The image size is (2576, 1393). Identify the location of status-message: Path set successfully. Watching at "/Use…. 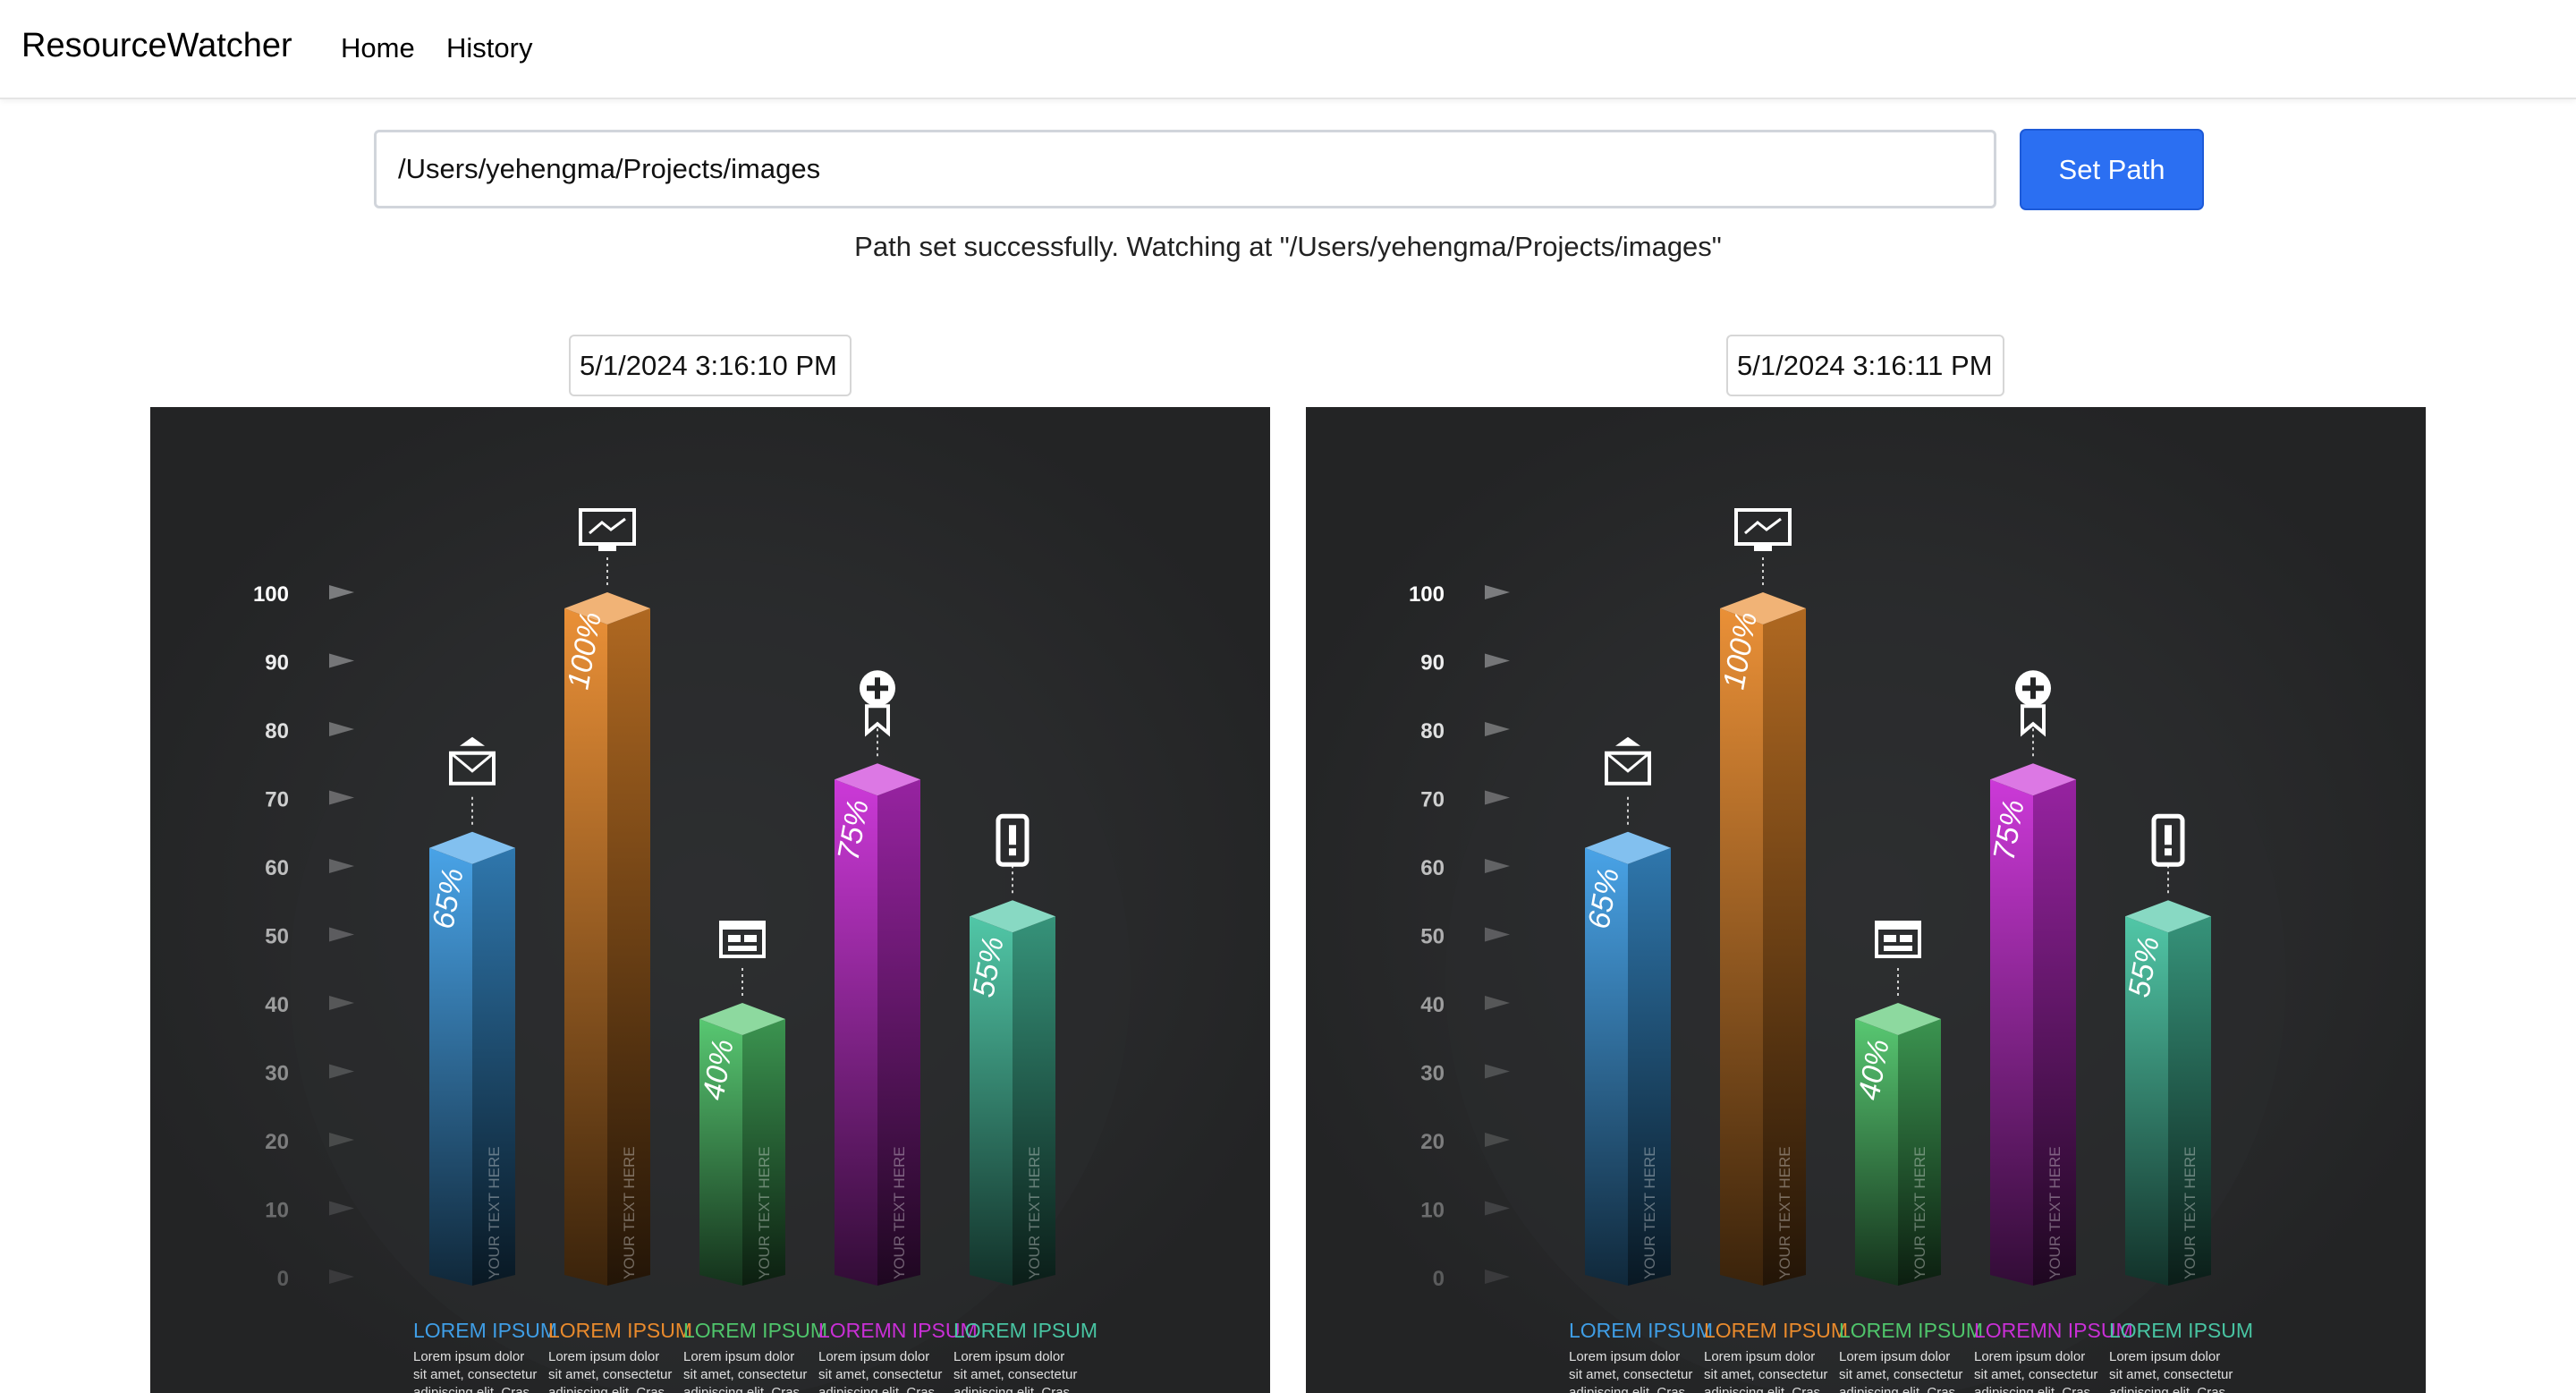
(1288, 246).